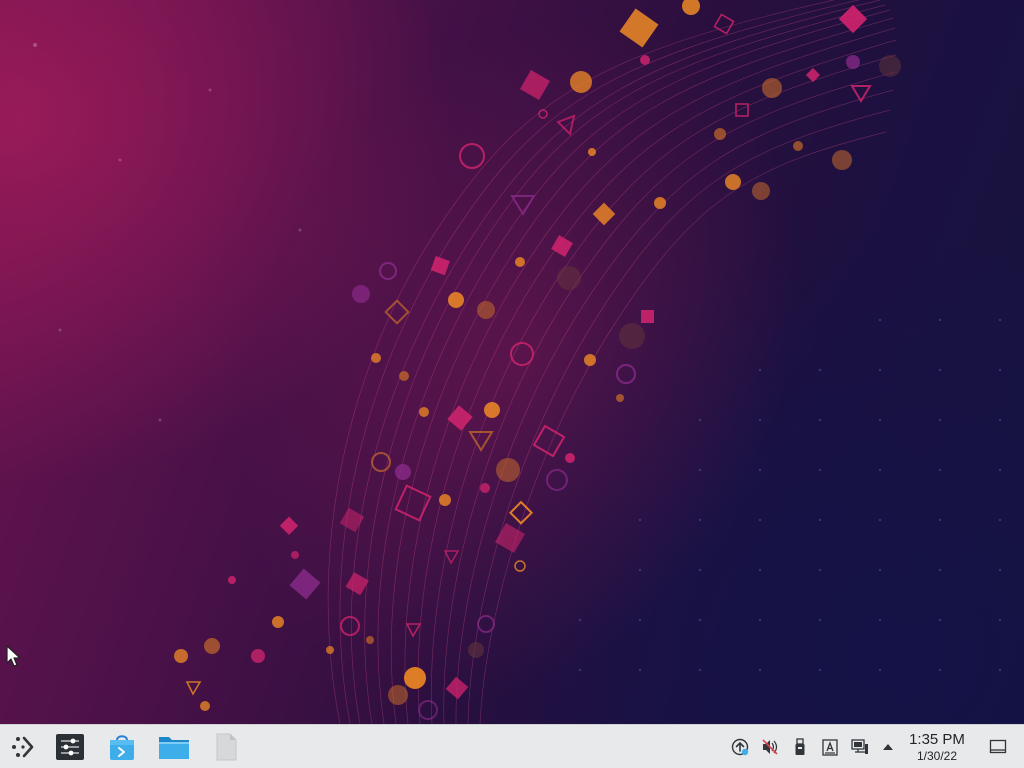 Image resolution: width=1024 pixels, height=768 pixels. I want to click on mouse-cursor-icon, so click(13, 656).